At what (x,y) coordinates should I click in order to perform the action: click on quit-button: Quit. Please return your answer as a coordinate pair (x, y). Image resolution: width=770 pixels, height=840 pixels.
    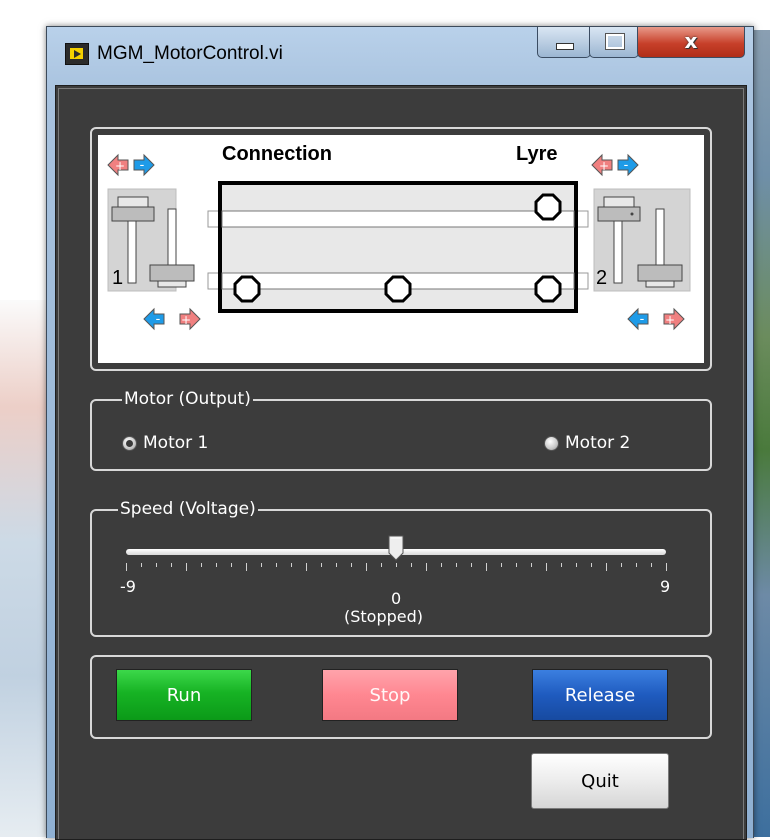
    Looking at the image, I should click on (600, 781).